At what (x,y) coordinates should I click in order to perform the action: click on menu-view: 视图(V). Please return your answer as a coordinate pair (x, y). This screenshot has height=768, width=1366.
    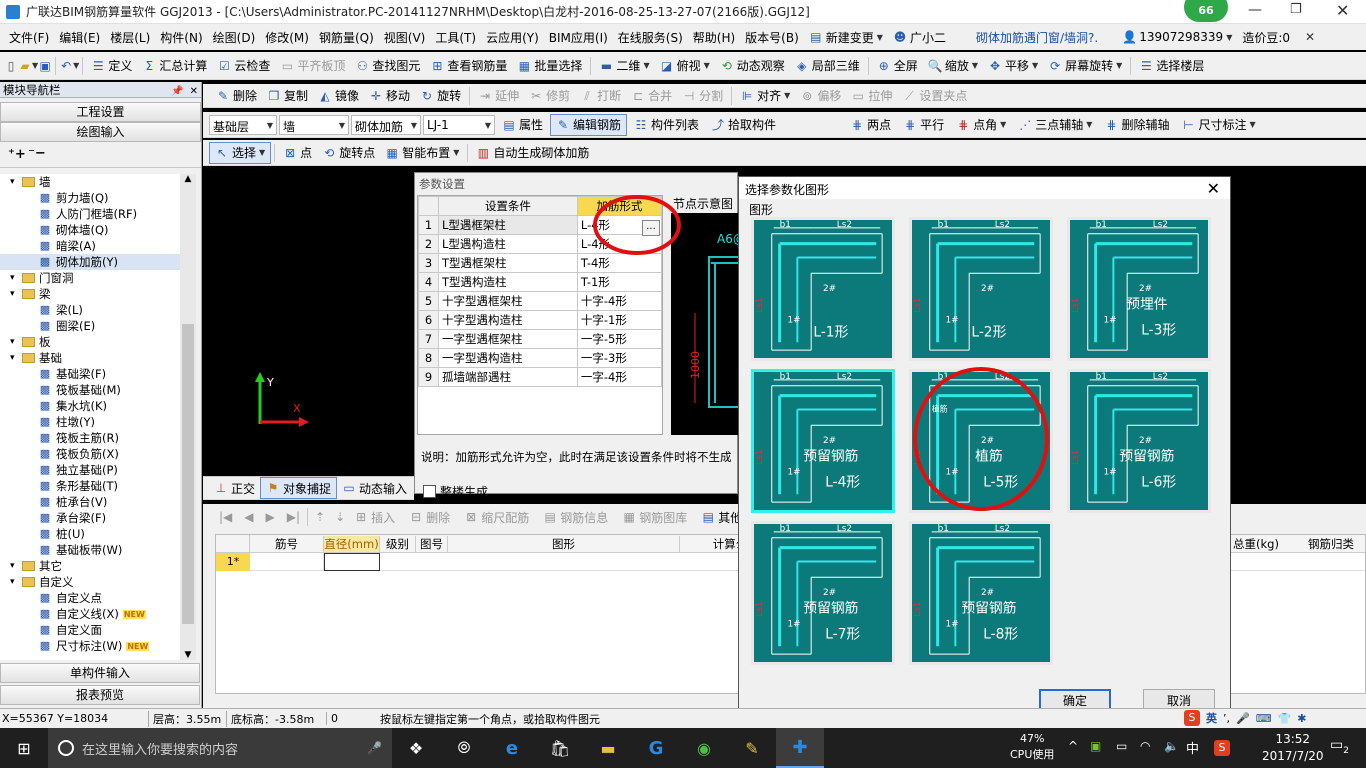
    Looking at the image, I should click on (405, 37).